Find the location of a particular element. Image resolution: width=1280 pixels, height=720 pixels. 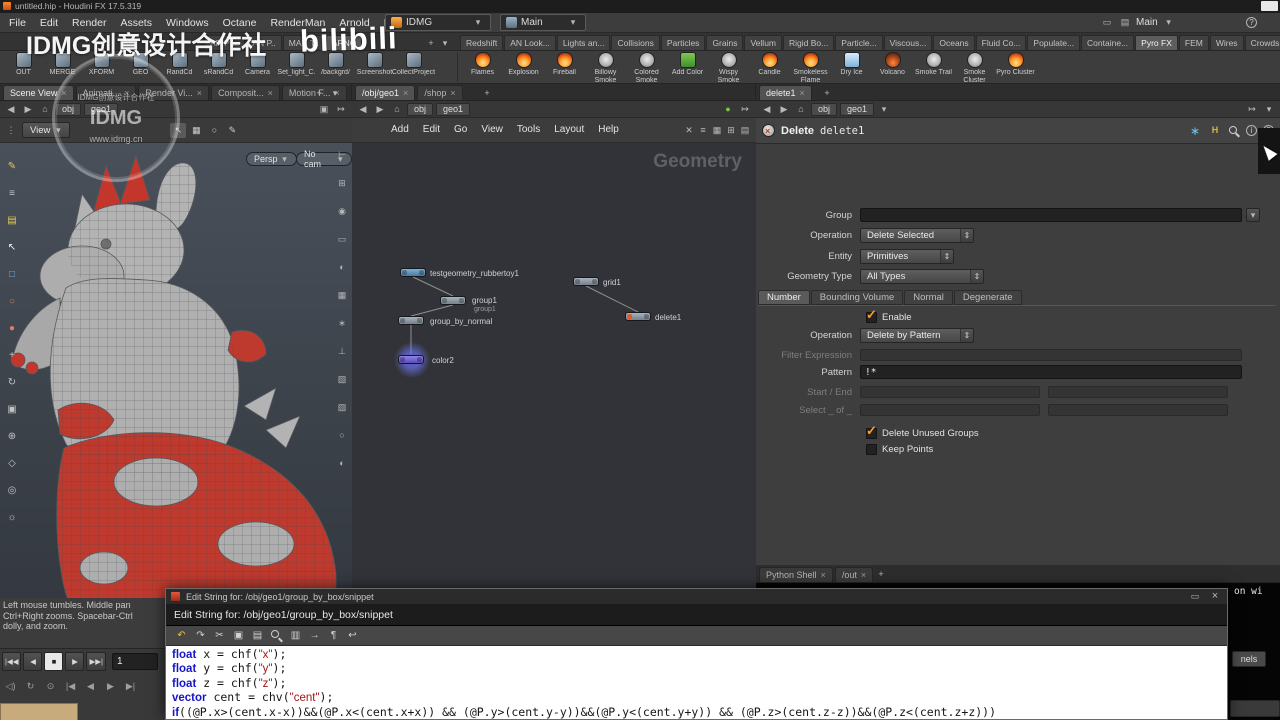

grid-view-icon: ▦ is located at coordinates (717, 130).